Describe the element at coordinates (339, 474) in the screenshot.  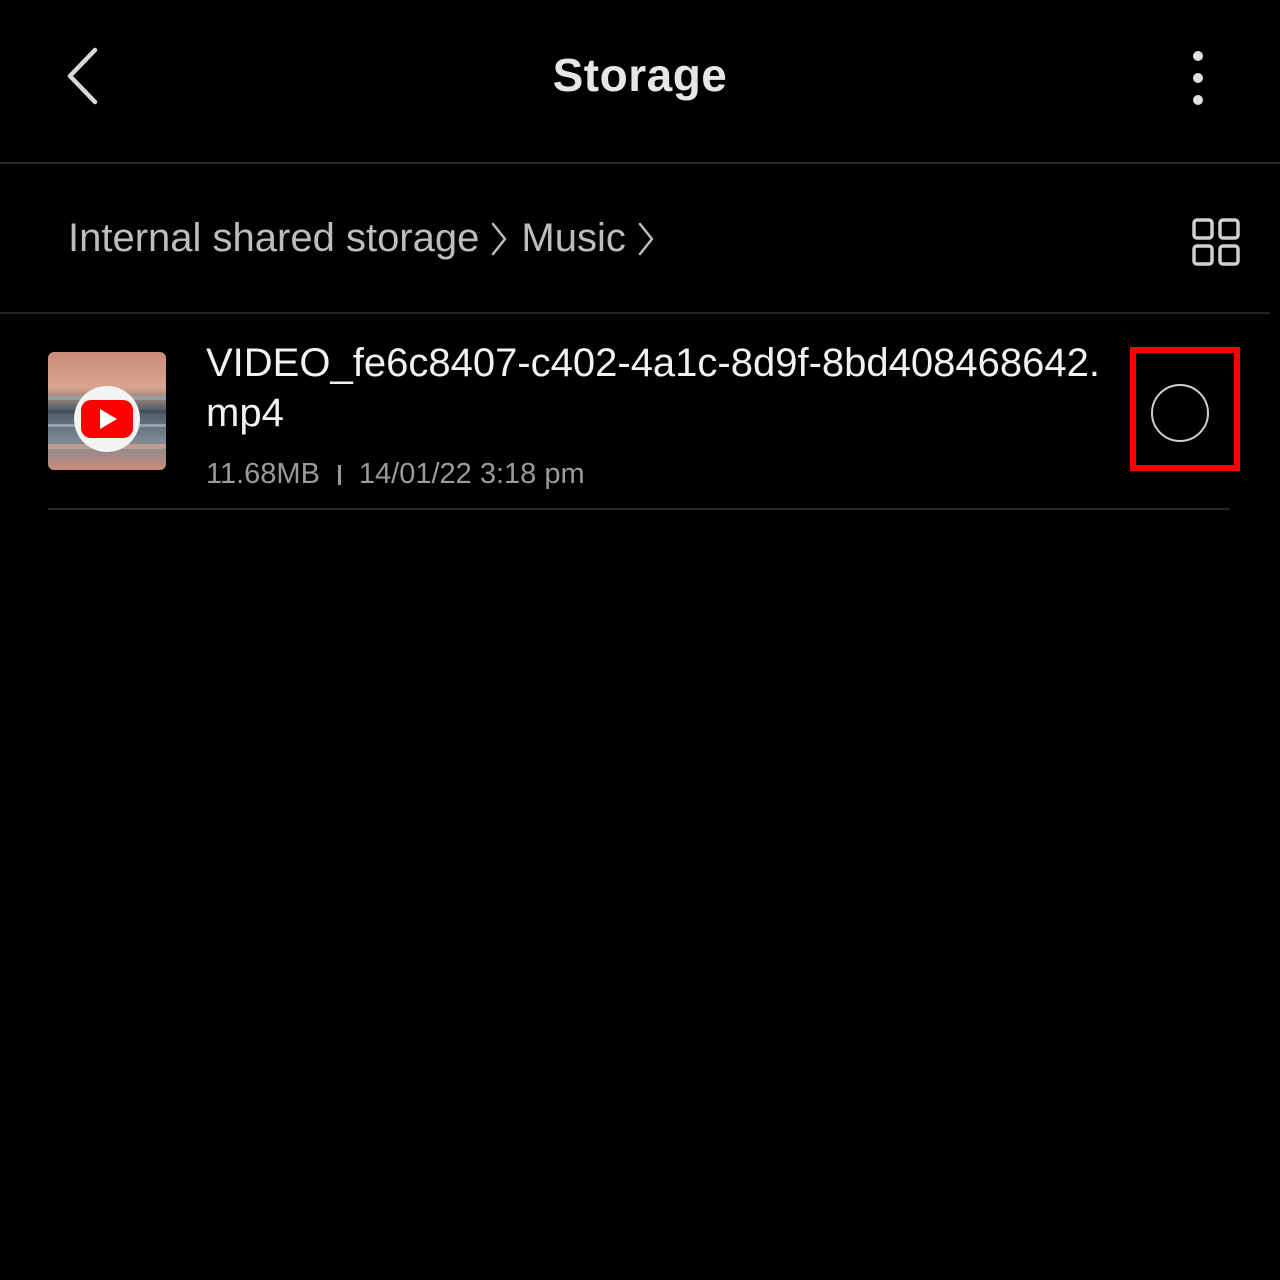
I see `meta-divider` at that location.